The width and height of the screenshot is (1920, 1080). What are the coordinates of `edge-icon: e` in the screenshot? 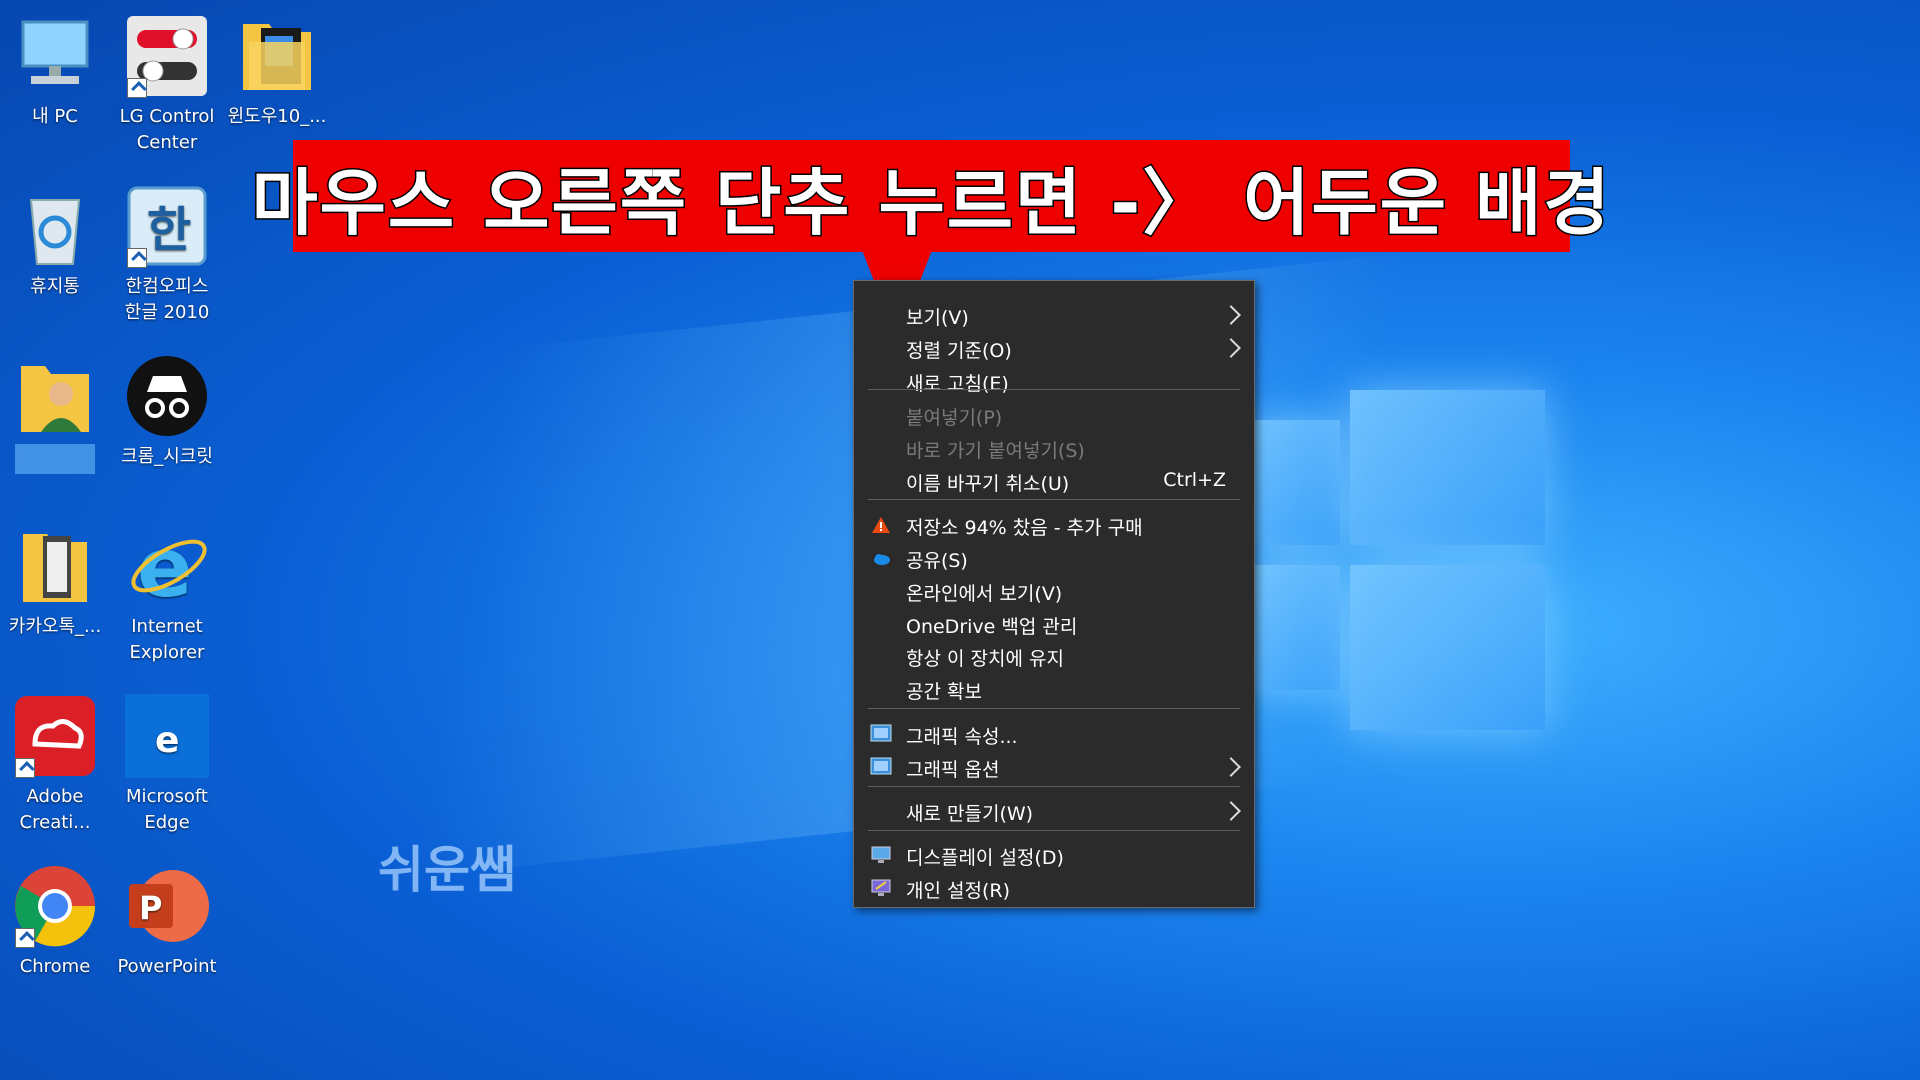 It's located at (167, 736).